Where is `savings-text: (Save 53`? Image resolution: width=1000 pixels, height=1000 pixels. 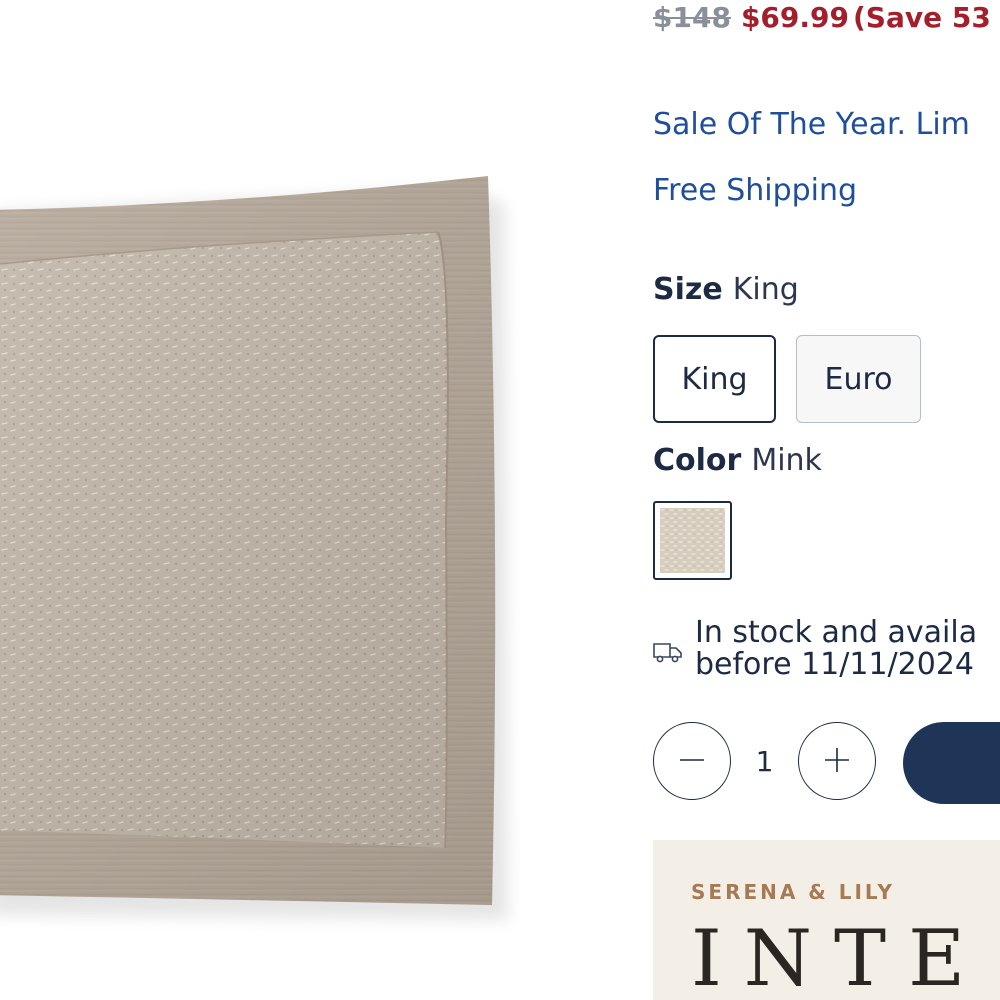 savings-text: (Save 53 is located at coordinates (922, 17).